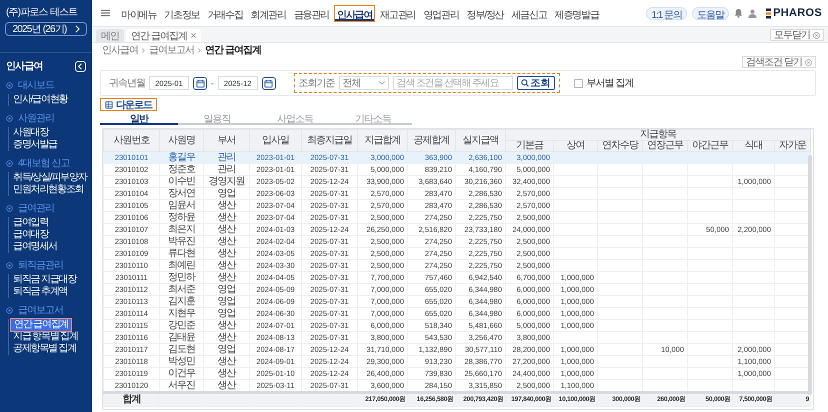 This screenshot has height=412, width=828. What do you see at coordinates (50, 235) in the screenshot?
I see `sidebar-item: 급여대장` at bounding box center [50, 235].